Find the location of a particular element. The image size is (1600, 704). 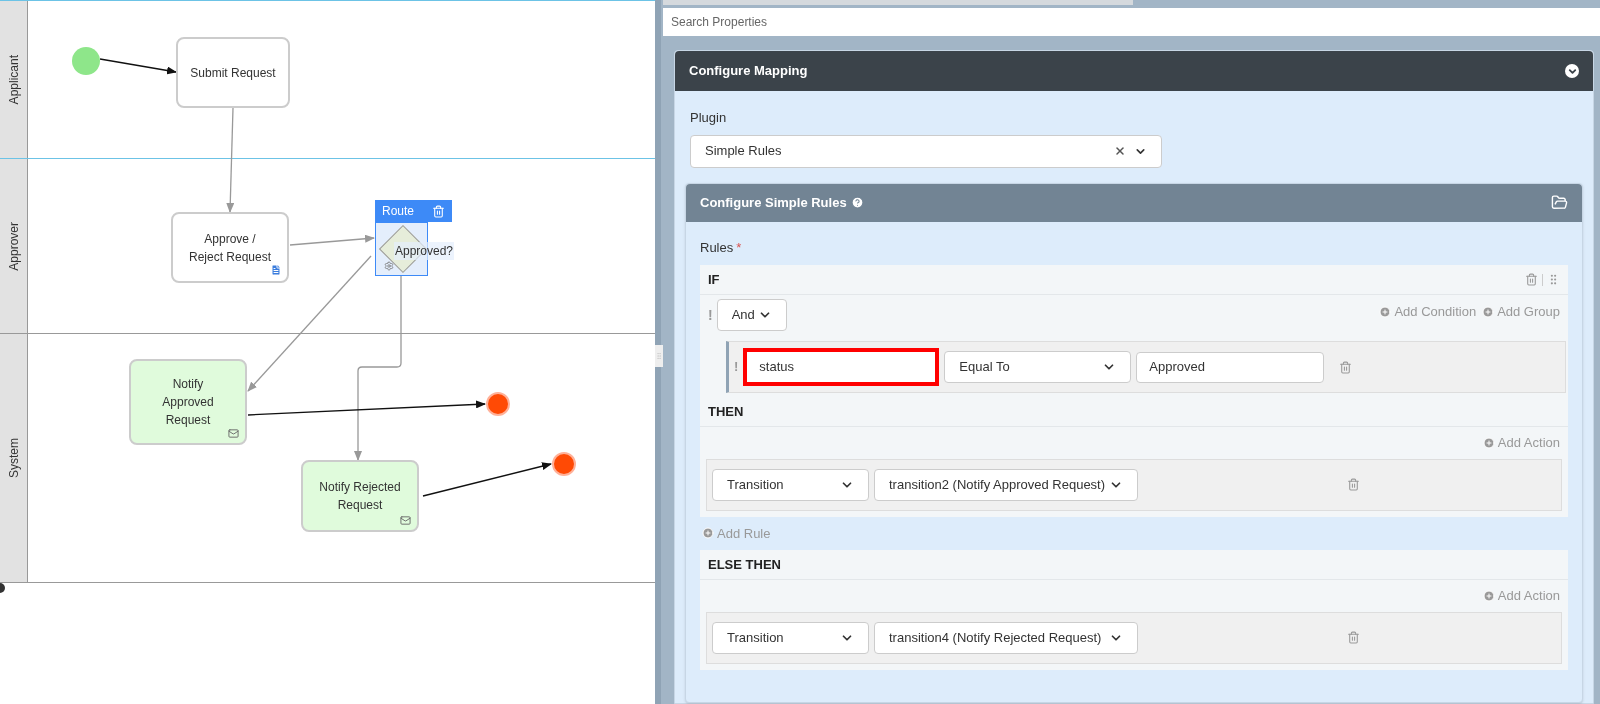

section-title: IF is located at coordinates (714, 279).